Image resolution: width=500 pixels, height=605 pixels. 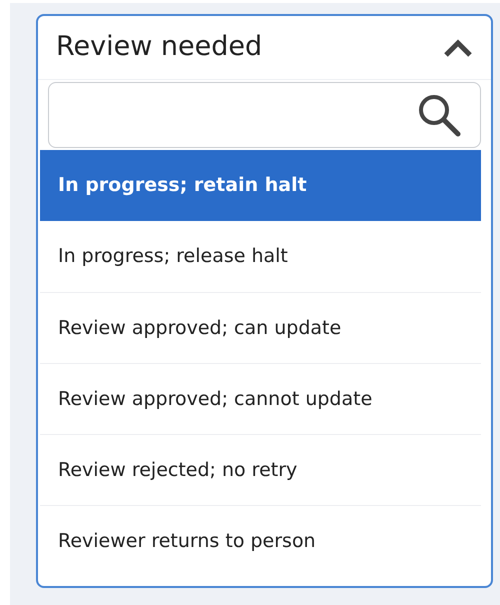 What do you see at coordinates (264, 115) in the screenshot?
I see `search-field` at bounding box center [264, 115].